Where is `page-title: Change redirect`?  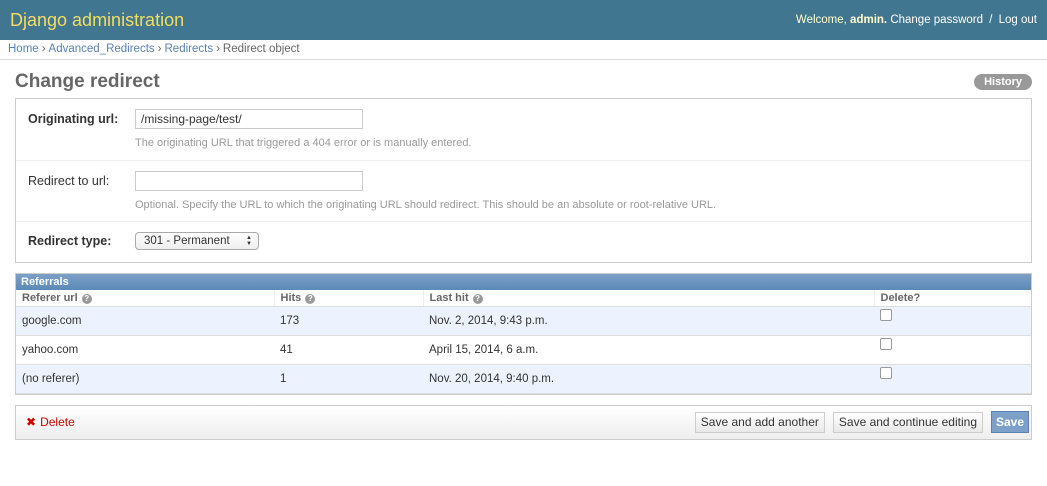
page-title: Change redirect is located at coordinates (87, 81).